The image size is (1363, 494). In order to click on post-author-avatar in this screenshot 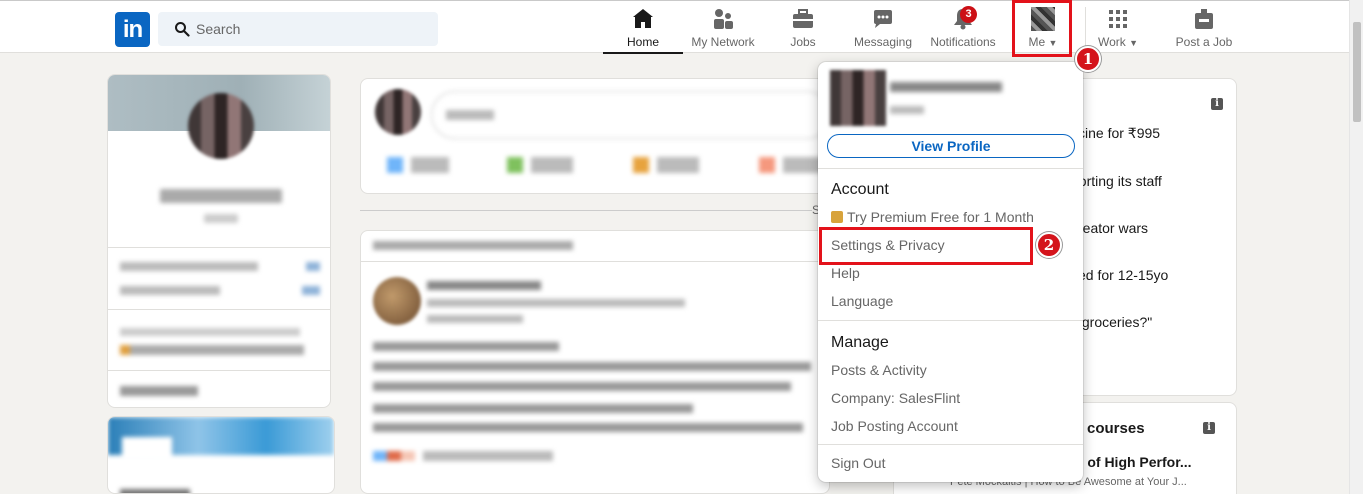, I will do `click(397, 301)`.